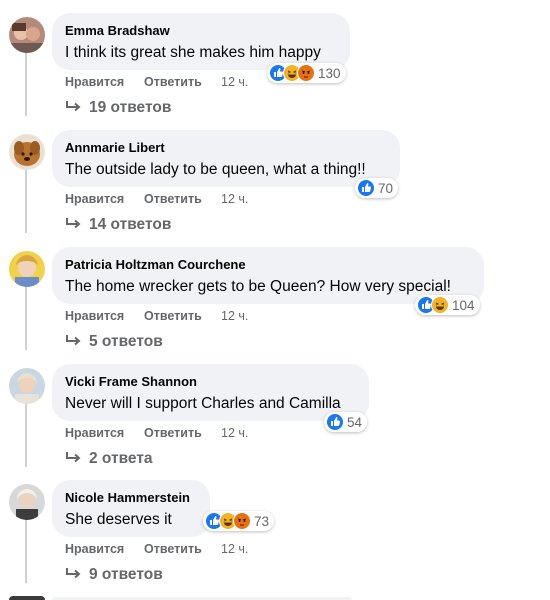  What do you see at coordinates (118, 519) in the screenshot?
I see `comment-text: She deserves it` at bounding box center [118, 519].